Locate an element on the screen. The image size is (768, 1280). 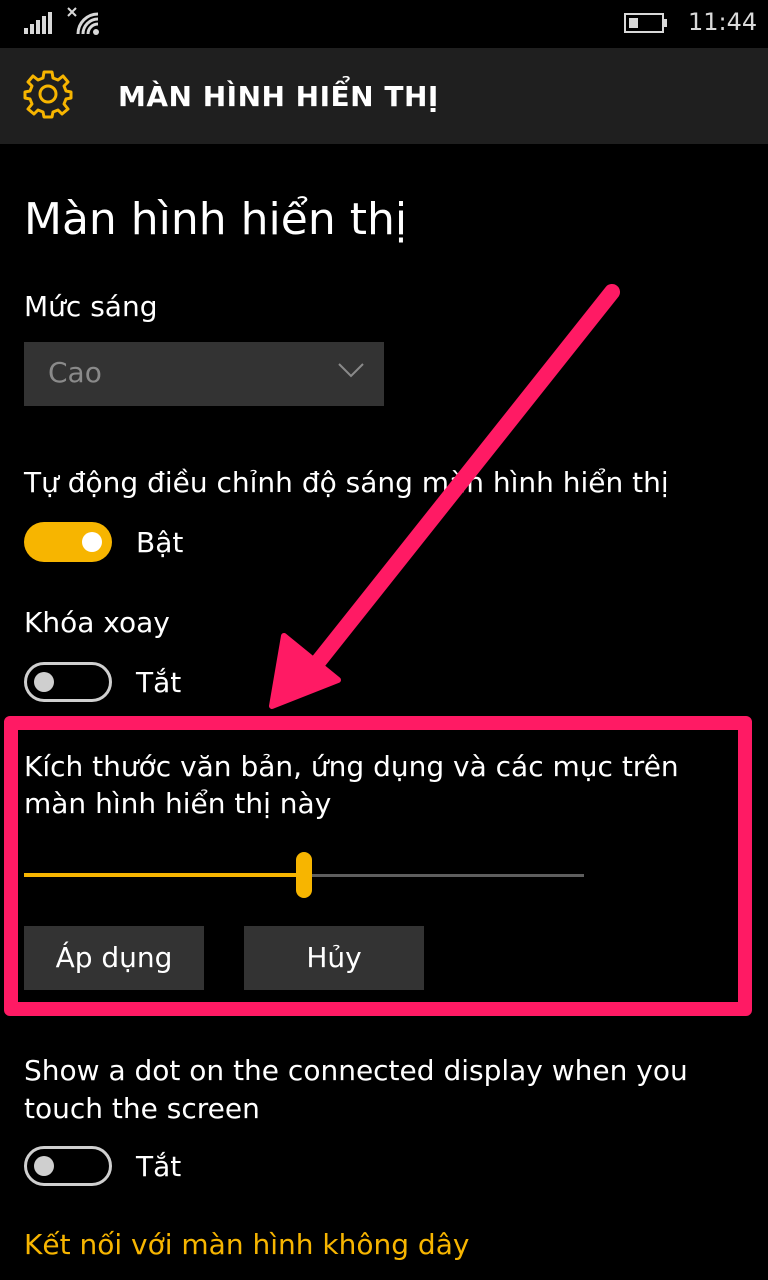
rotation-lock-label: Khóa xoay is located at coordinates (97, 622).